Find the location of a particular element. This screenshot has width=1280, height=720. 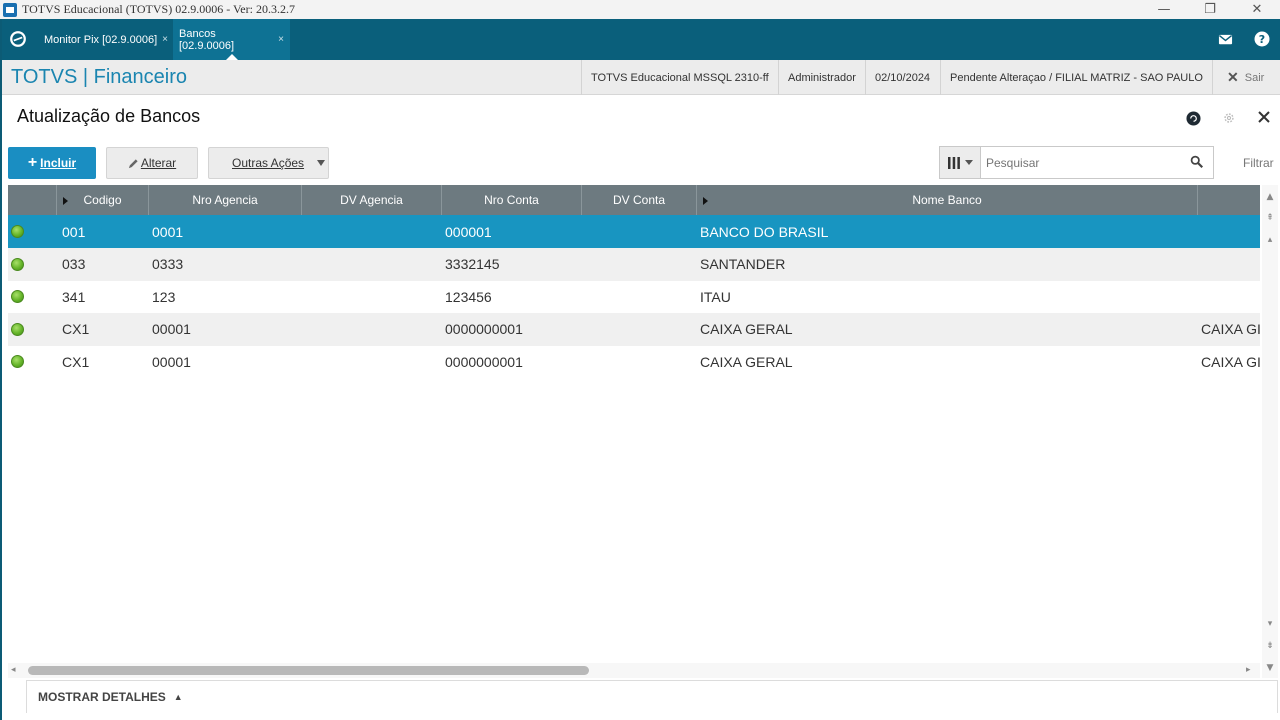

cell-codigo: 341 is located at coordinates (74, 296).